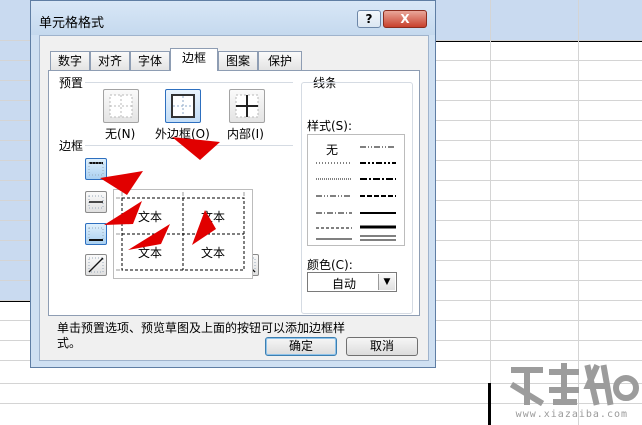  What do you see at coordinates (110, 60) in the screenshot?
I see `tab-alignment: 对齐` at bounding box center [110, 60].